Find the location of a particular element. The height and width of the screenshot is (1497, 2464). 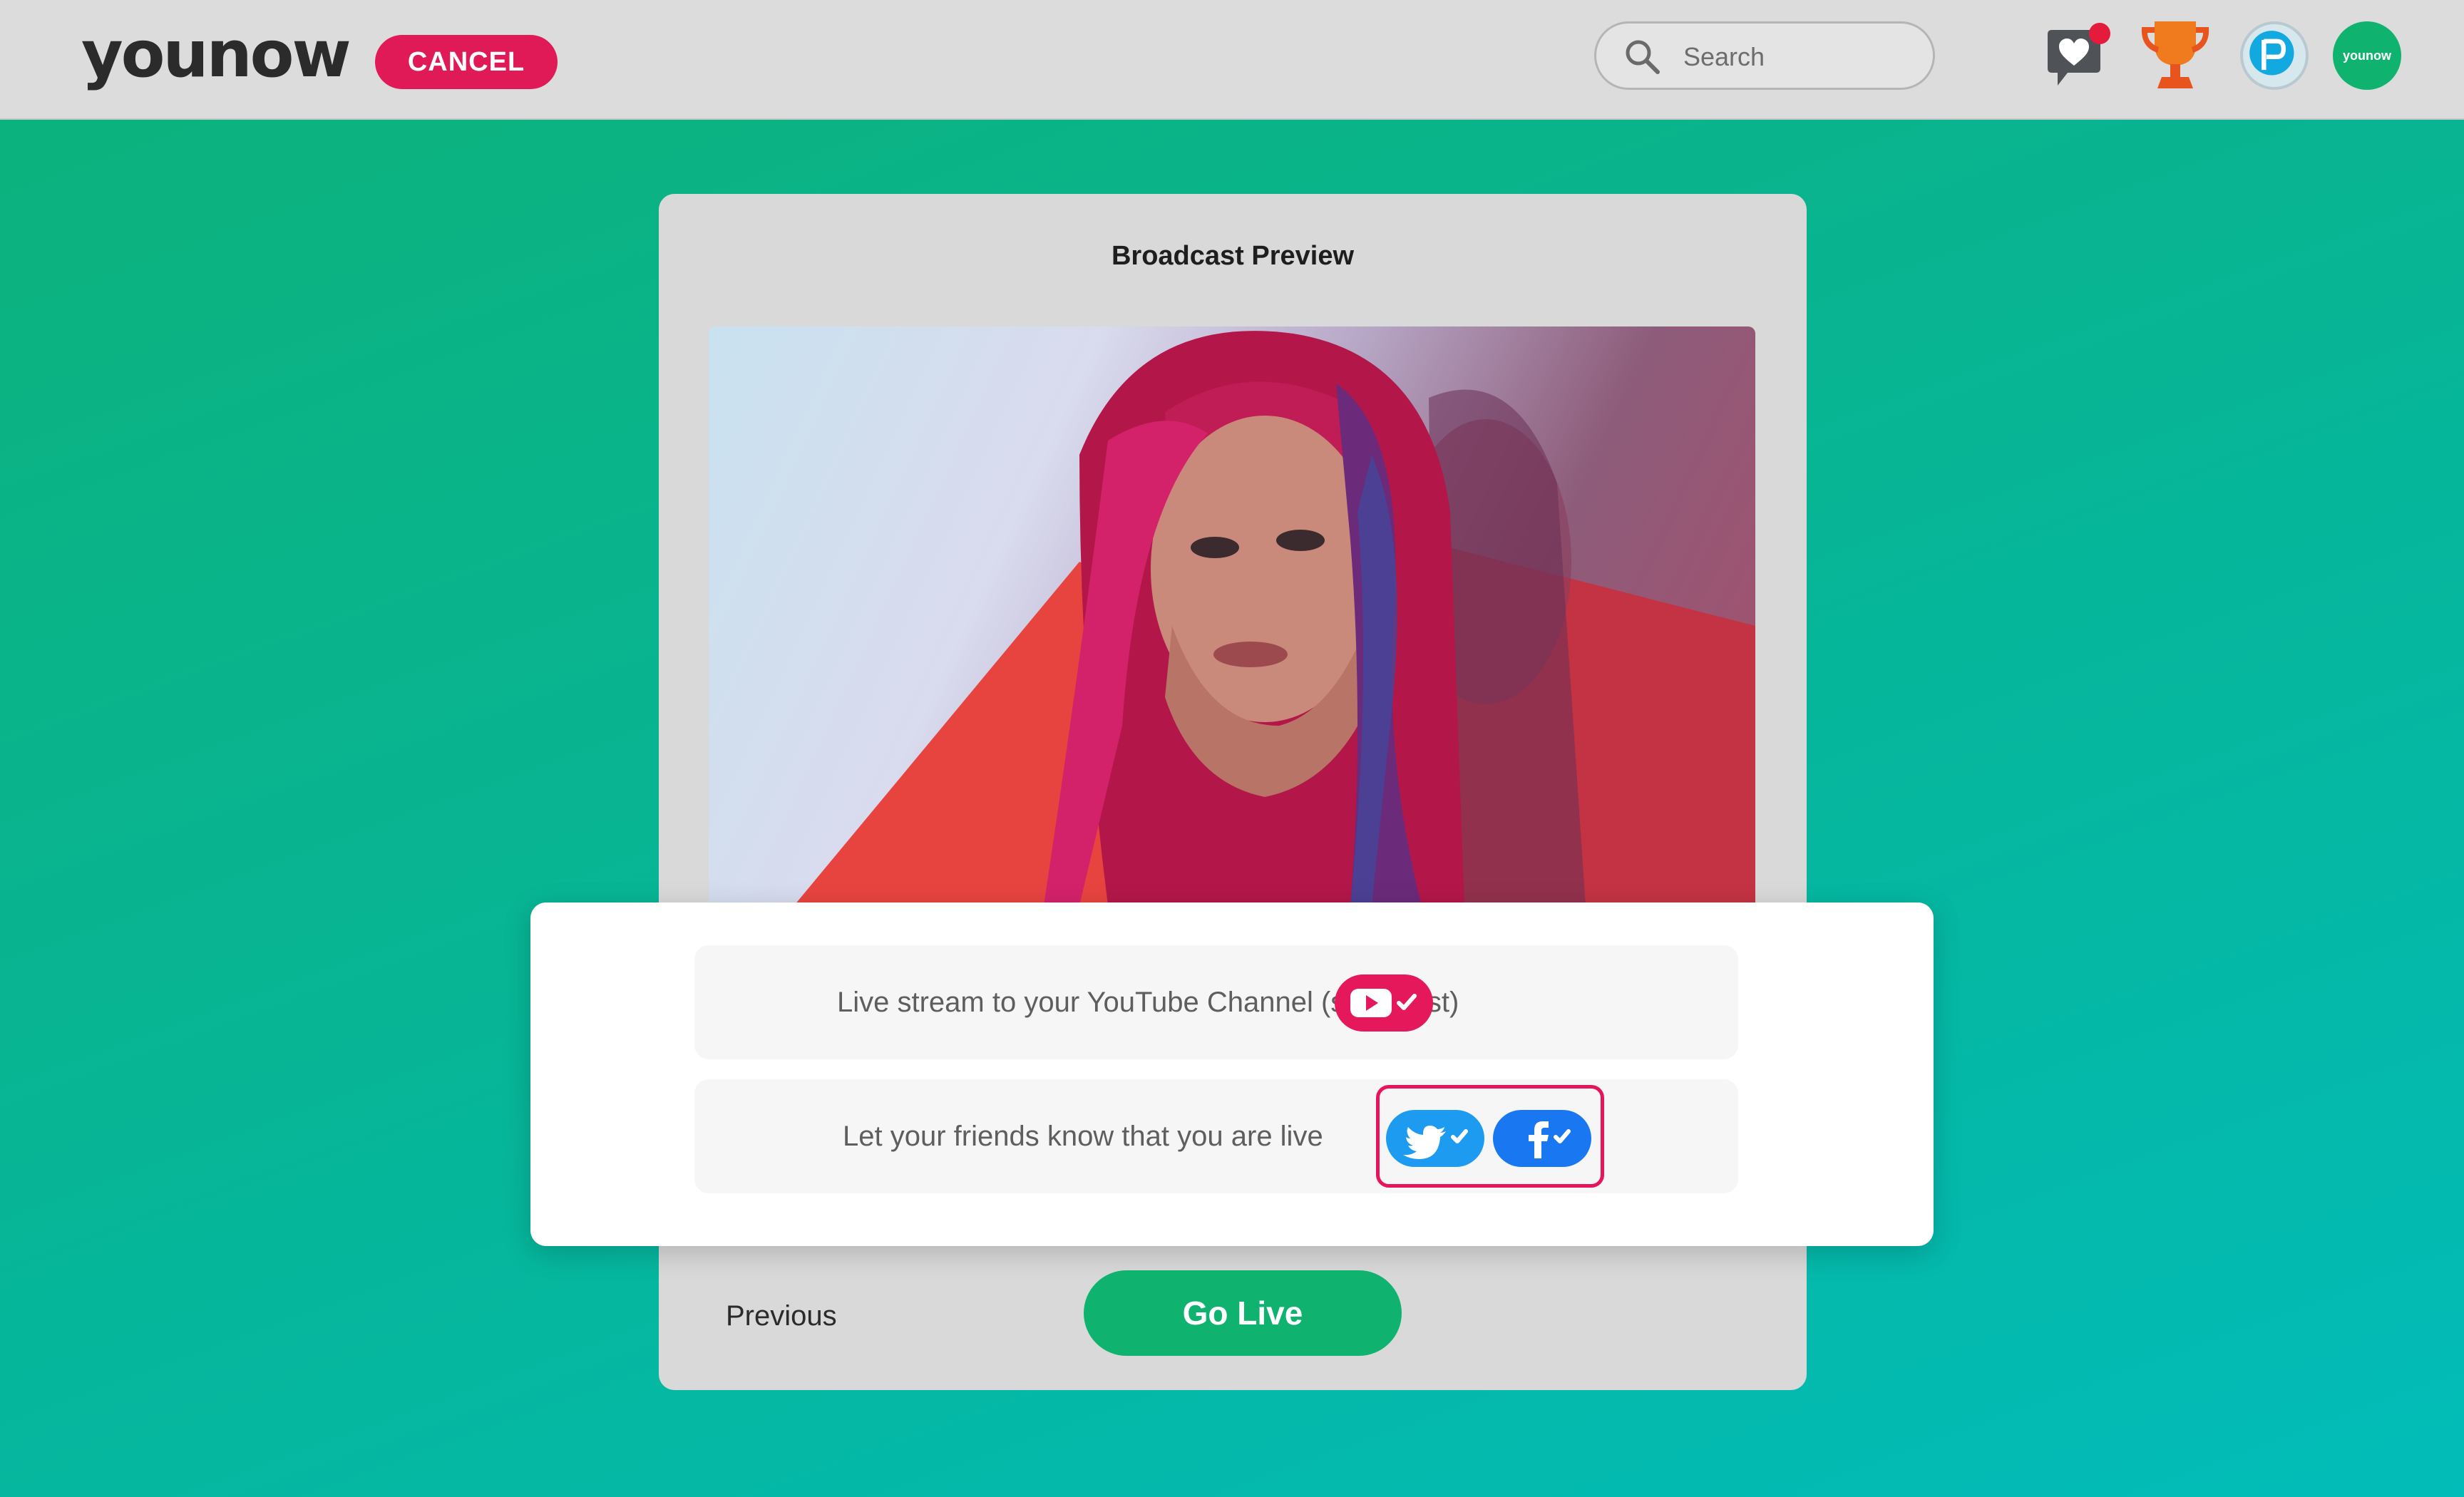

youtube-toggle is located at coordinates (1384, 1003).